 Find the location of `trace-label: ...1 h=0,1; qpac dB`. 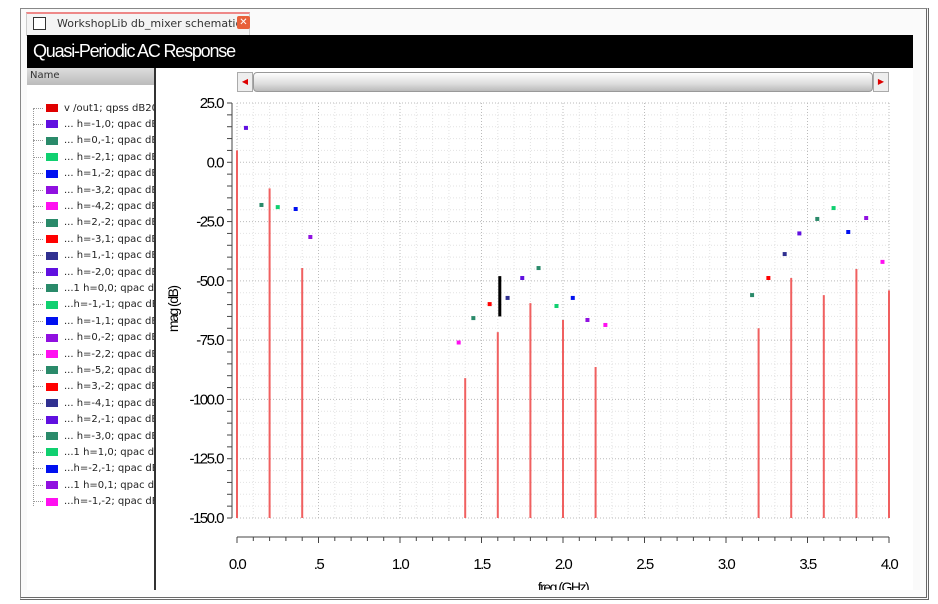

trace-label: ...1 h=0,1; qpac dB is located at coordinates (110, 485).